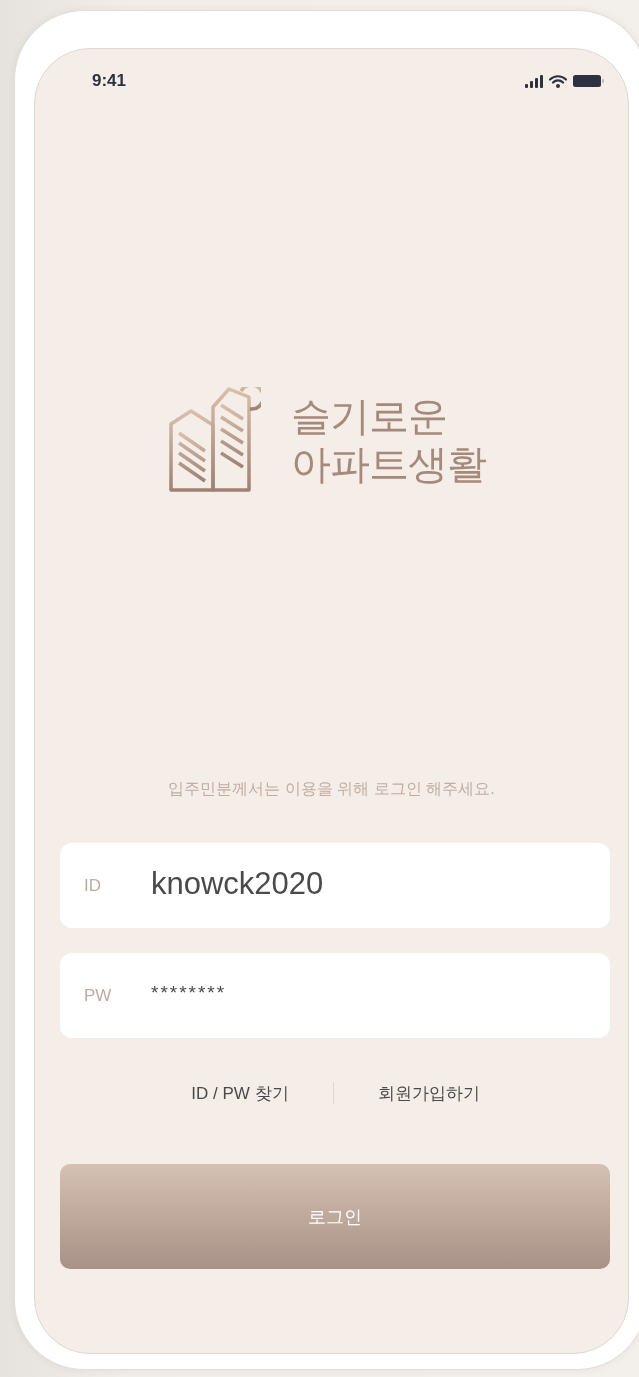  Describe the element at coordinates (335, 995) in the screenshot. I see `password-field: PW ********` at that location.